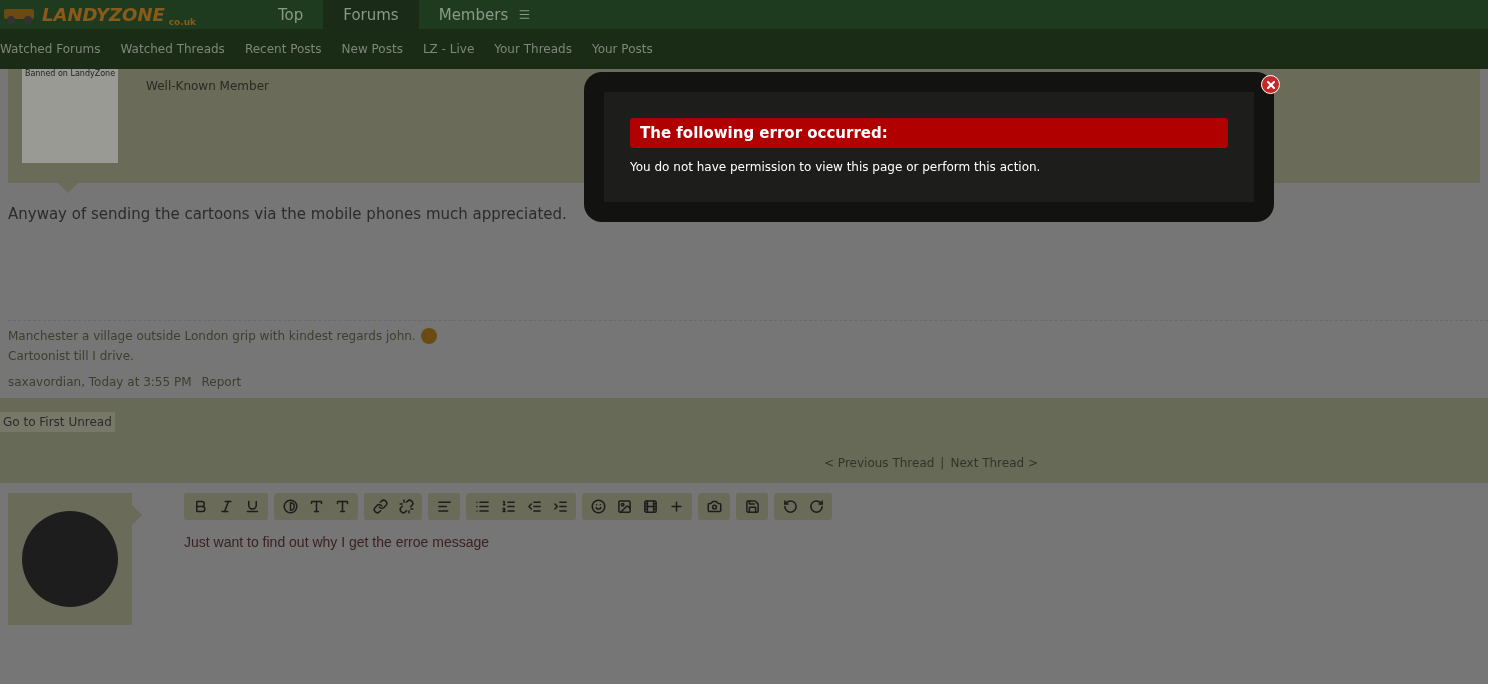  What do you see at coordinates (624, 506) in the screenshot?
I see `image-icon` at bounding box center [624, 506].